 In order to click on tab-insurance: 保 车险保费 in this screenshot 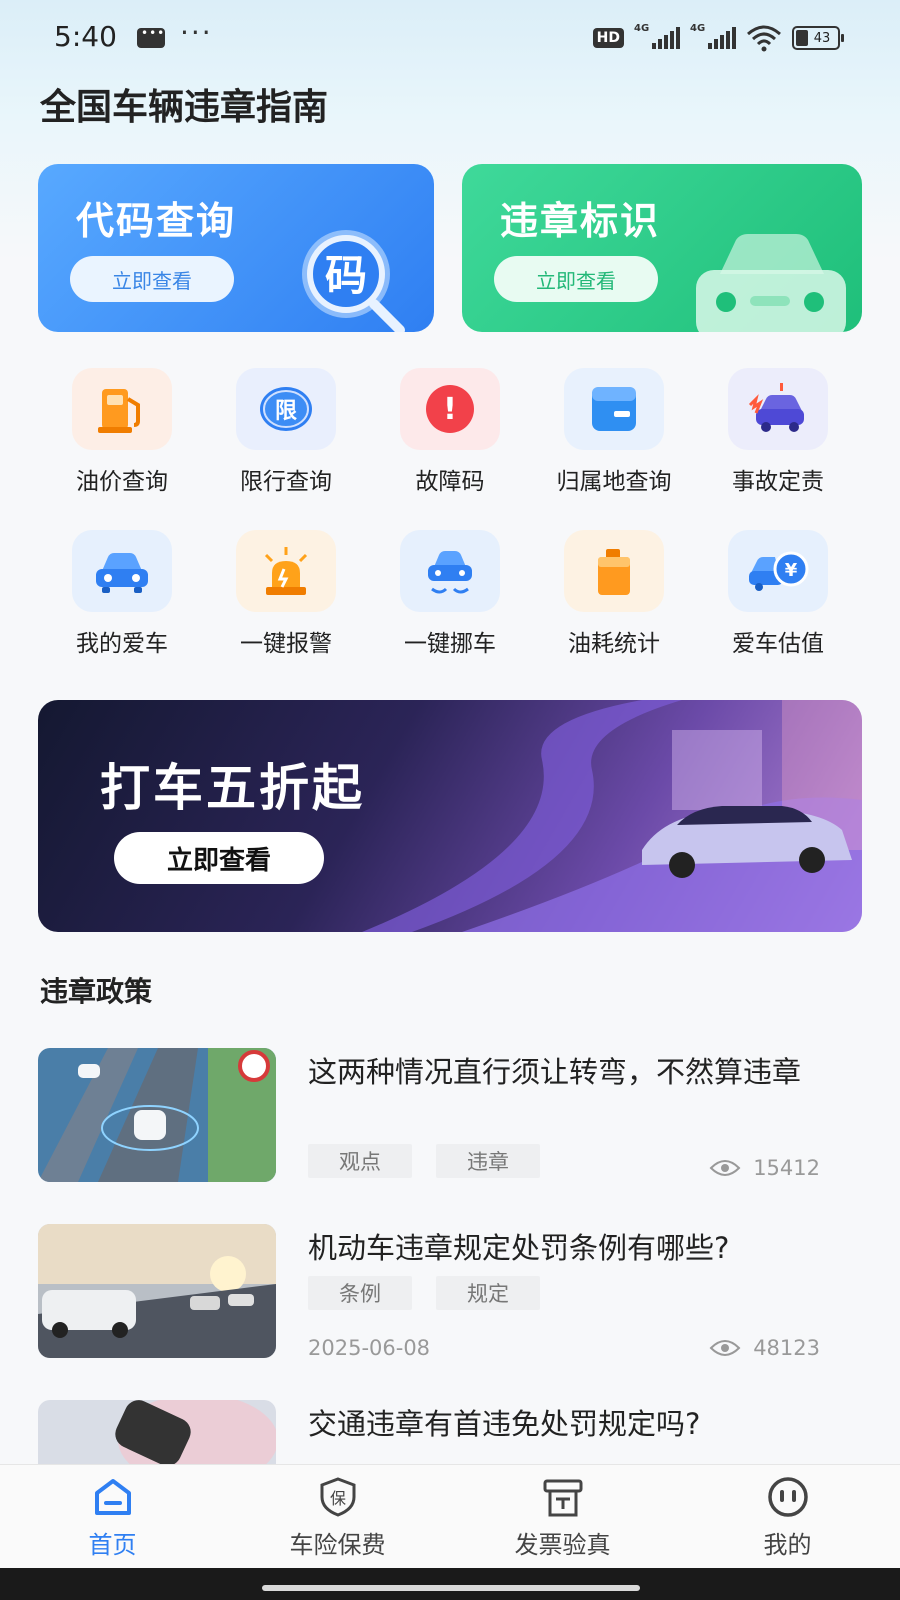, I will do `click(337, 1517)`.